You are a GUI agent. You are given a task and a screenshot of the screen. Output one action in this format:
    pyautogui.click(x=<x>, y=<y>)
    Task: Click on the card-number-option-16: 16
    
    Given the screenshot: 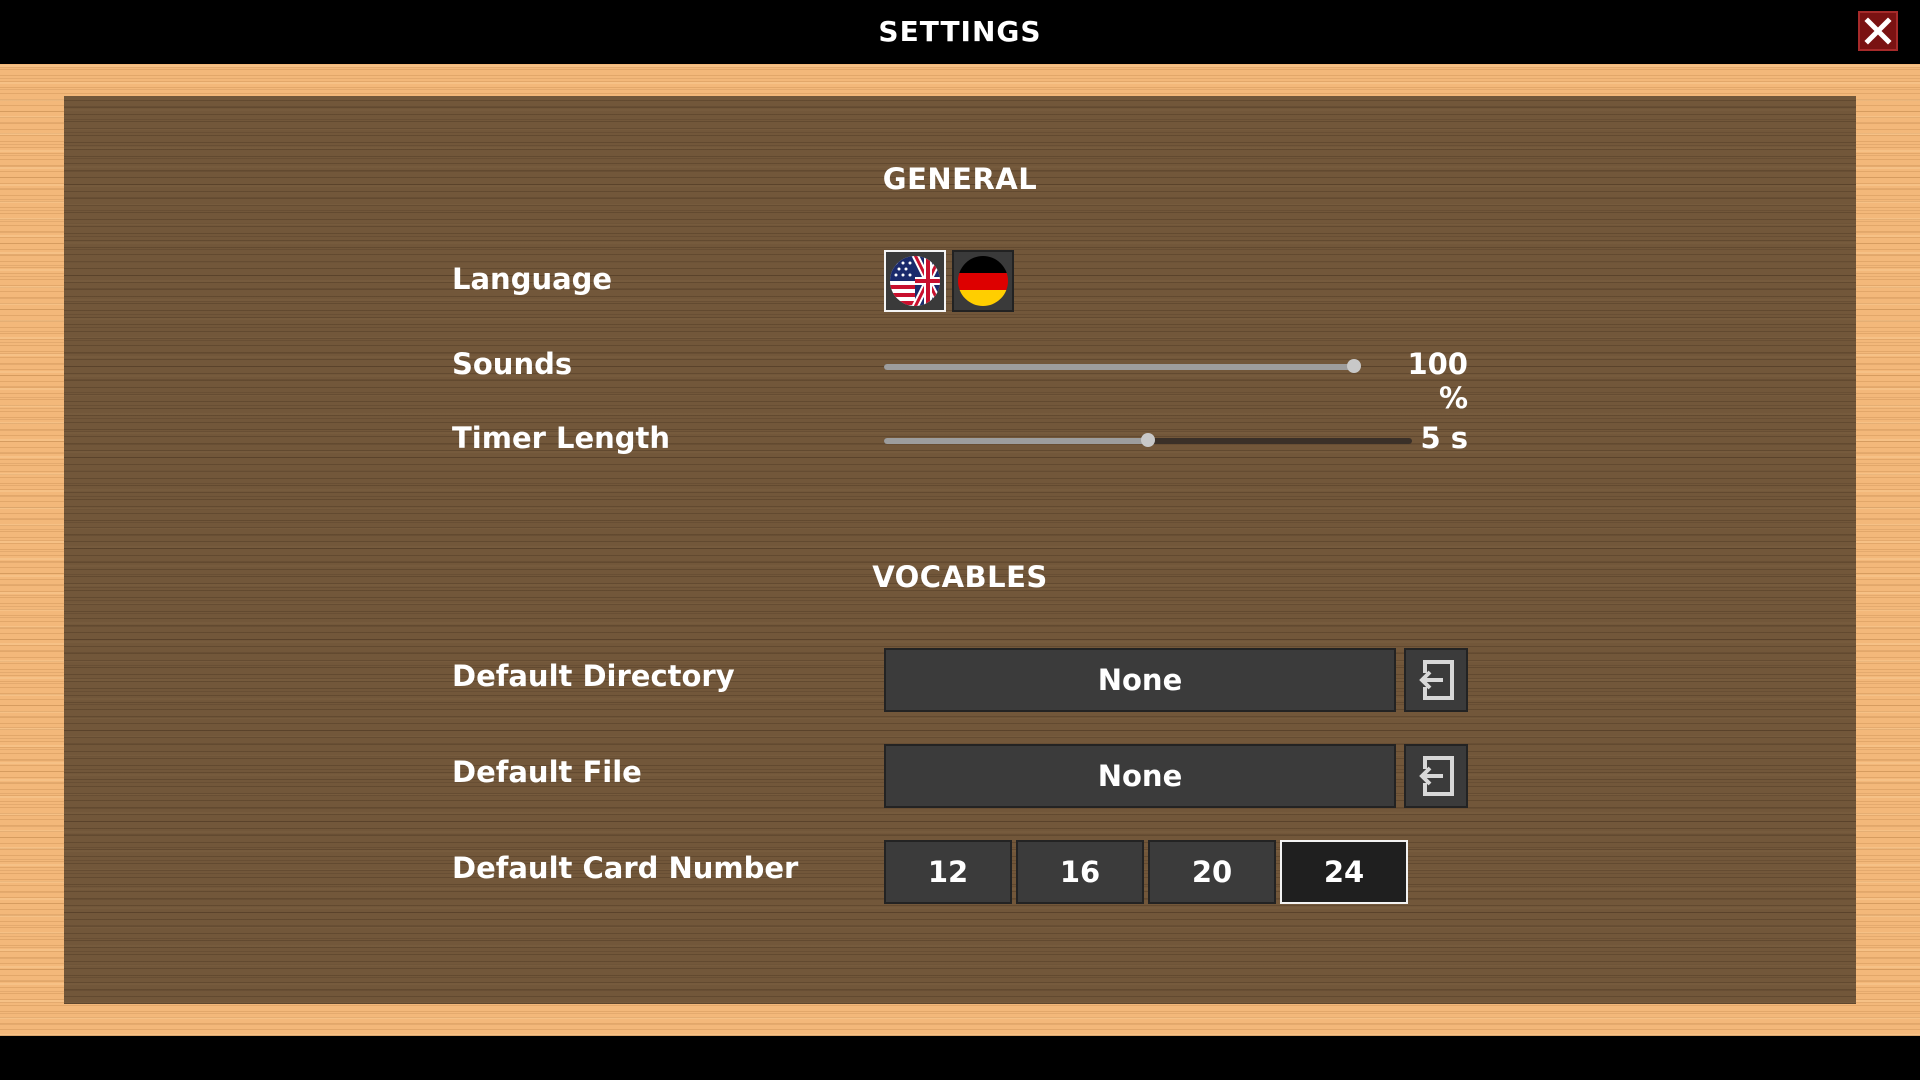 What is the action you would take?
    pyautogui.click(x=1080, y=872)
    